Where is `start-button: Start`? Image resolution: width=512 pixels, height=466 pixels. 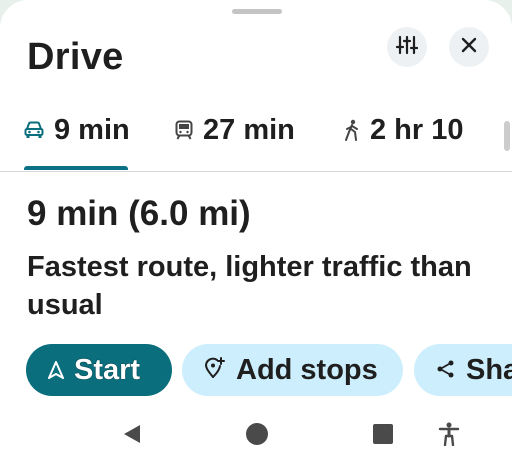
start-button: Start is located at coordinates (99, 370).